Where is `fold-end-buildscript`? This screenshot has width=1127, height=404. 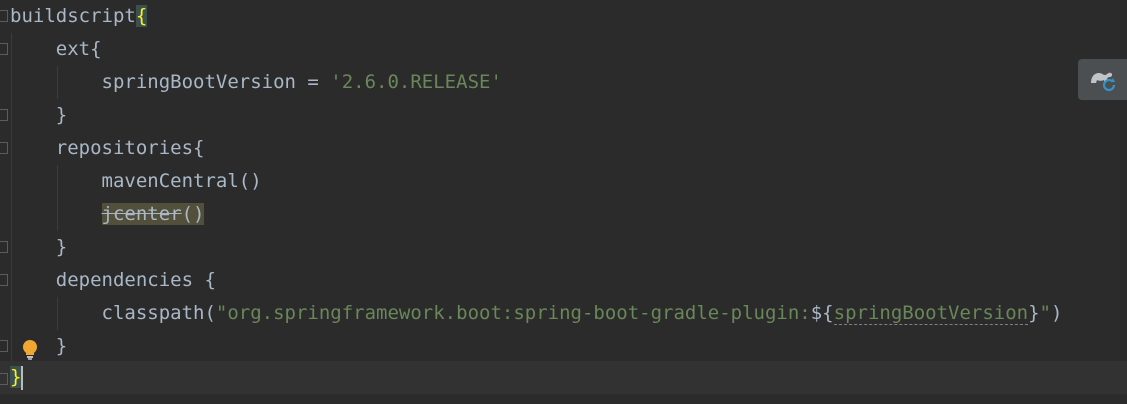
fold-end-buildscript is located at coordinates (4, 379).